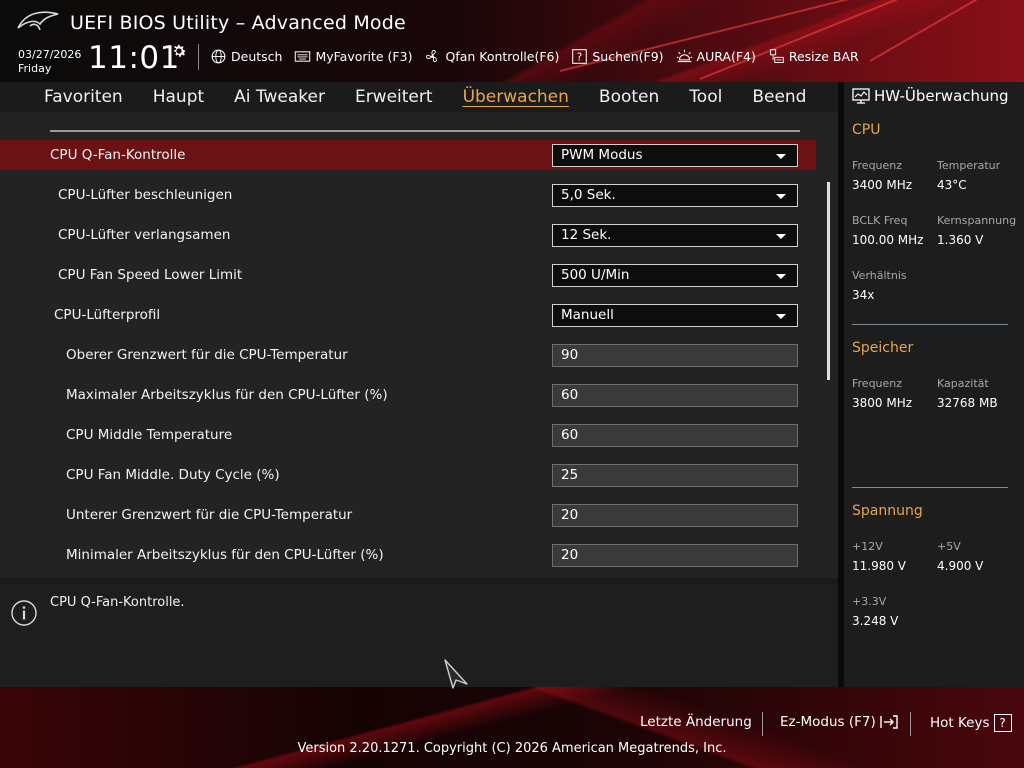  What do you see at coordinates (394, 97) in the screenshot?
I see `tab-erweitert: Erweitert` at bounding box center [394, 97].